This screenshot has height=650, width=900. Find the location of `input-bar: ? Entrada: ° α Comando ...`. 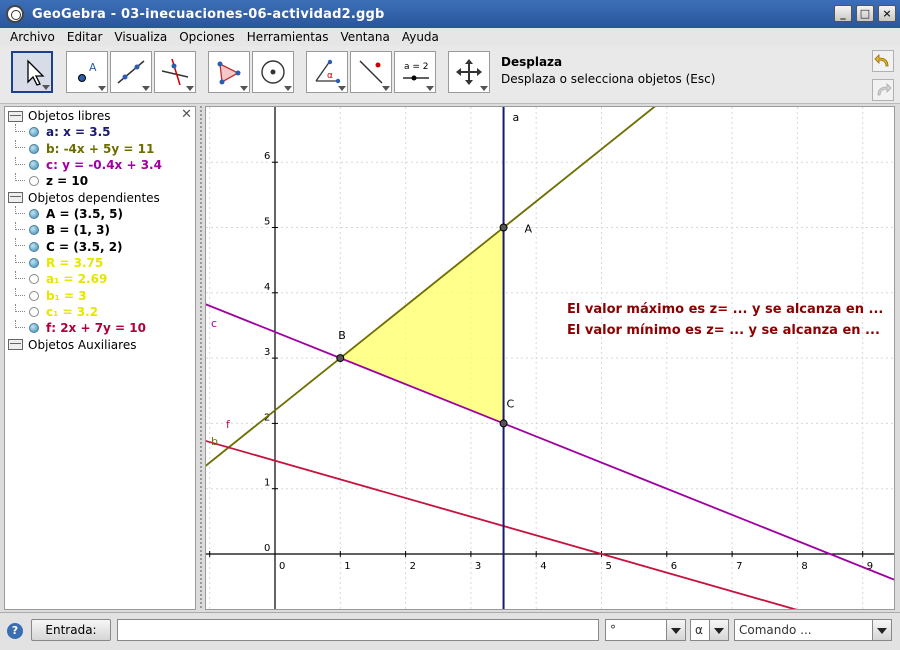

input-bar: ? Entrada: ° α Comando ... is located at coordinates (450, 631).